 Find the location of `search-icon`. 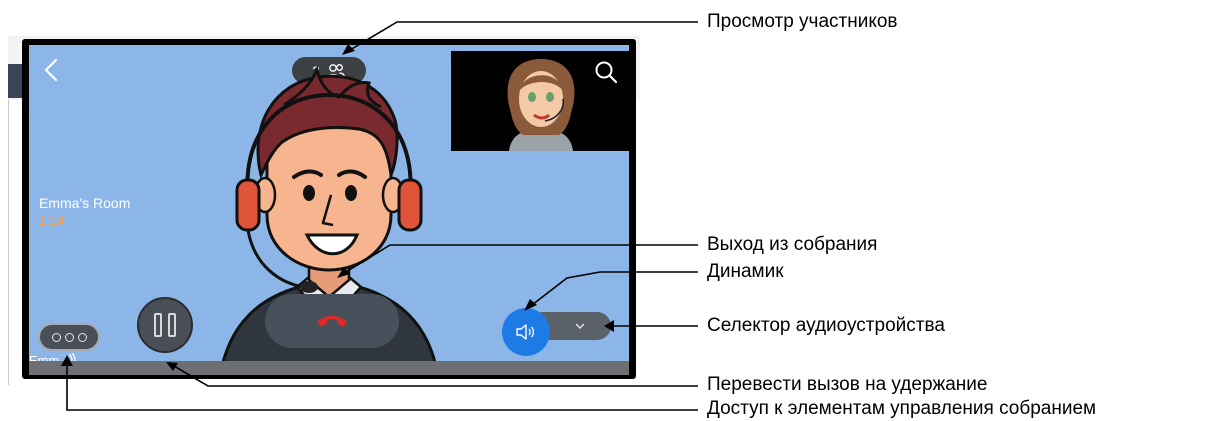

search-icon is located at coordinates (606, 72).